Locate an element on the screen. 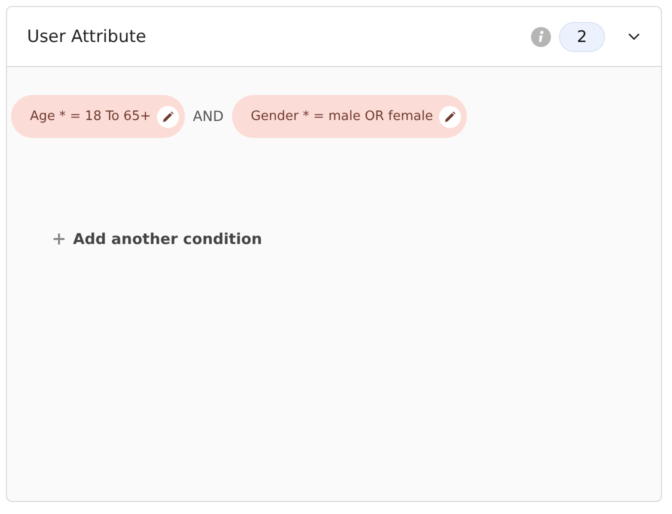 This screenshot has width=672, height=514. panel-title: User Attribute is located at coordinates (87, 36).